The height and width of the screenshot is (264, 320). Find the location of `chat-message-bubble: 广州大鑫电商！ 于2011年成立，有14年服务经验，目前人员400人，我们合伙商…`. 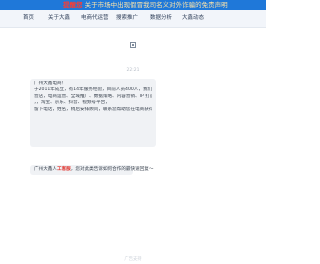

chat-message-bubble: 广州大鑫电商！ 于2011年成立，有14年服务经验，目前人员400人，我们合伙商… is located at coordinates (93, 113).